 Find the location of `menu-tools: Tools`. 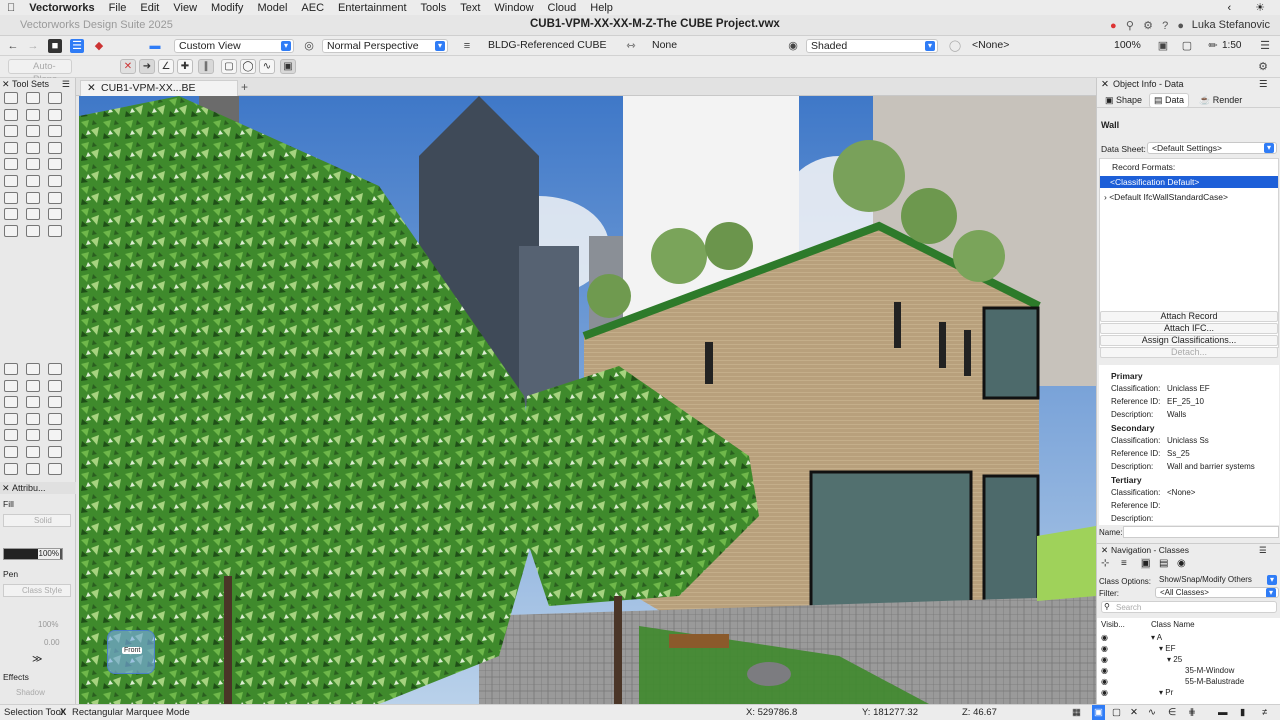

menu-tools: Tools is located at coordinates (434, 8).